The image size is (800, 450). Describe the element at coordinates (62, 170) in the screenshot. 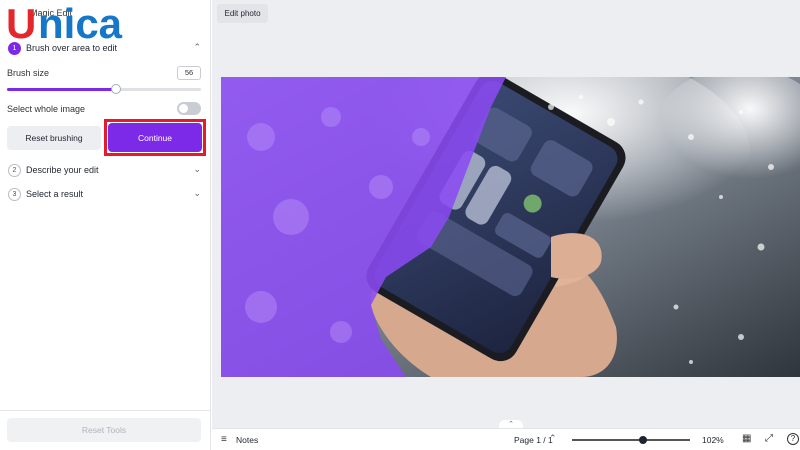

I see `step-label: Describe your edit` at that location.